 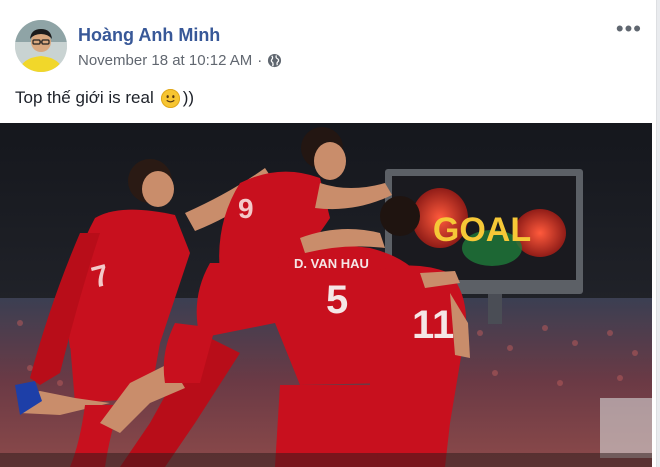 I want to click on author-name: Hoàng Anh Minh, so click(x=149, y=35).